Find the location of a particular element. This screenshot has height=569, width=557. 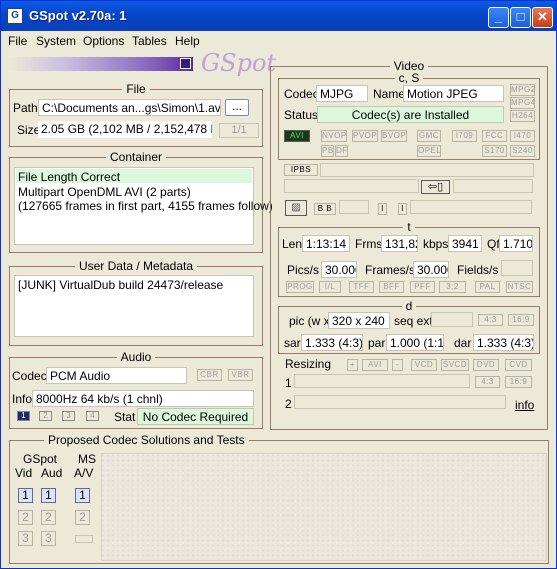

dar-label: dar is located at coordinates (463, 343).